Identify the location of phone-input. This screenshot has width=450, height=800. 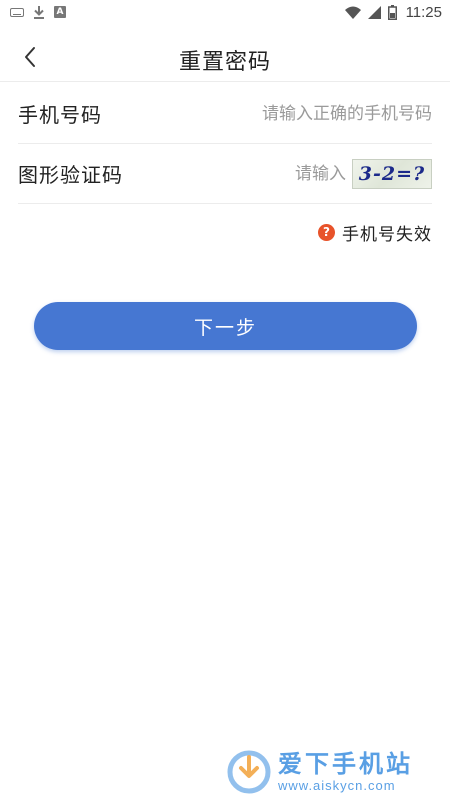
(332, 113).